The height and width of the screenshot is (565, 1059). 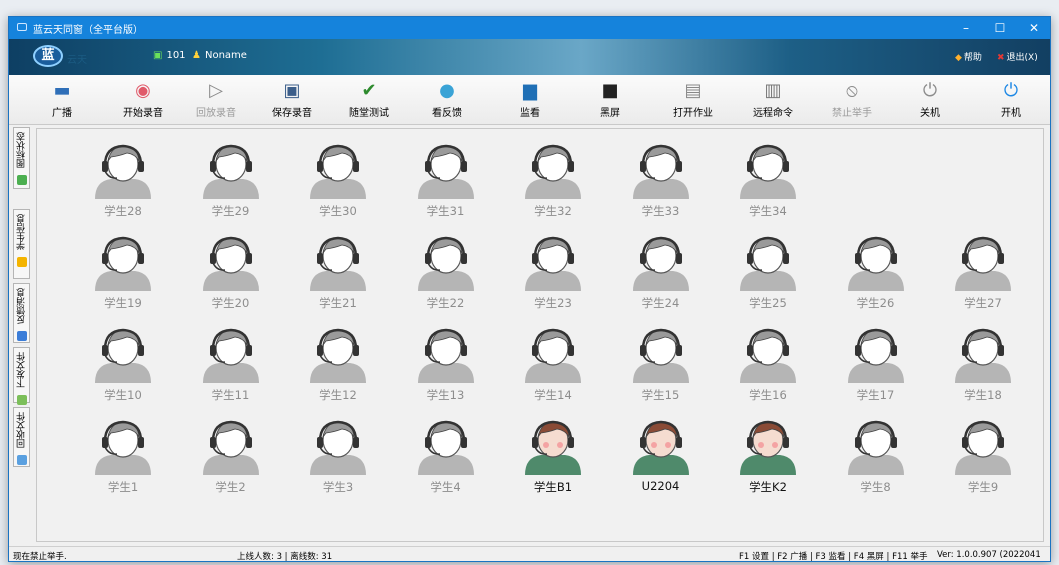 I want to click on student-name: 学生21, so click(x=338, y=303).